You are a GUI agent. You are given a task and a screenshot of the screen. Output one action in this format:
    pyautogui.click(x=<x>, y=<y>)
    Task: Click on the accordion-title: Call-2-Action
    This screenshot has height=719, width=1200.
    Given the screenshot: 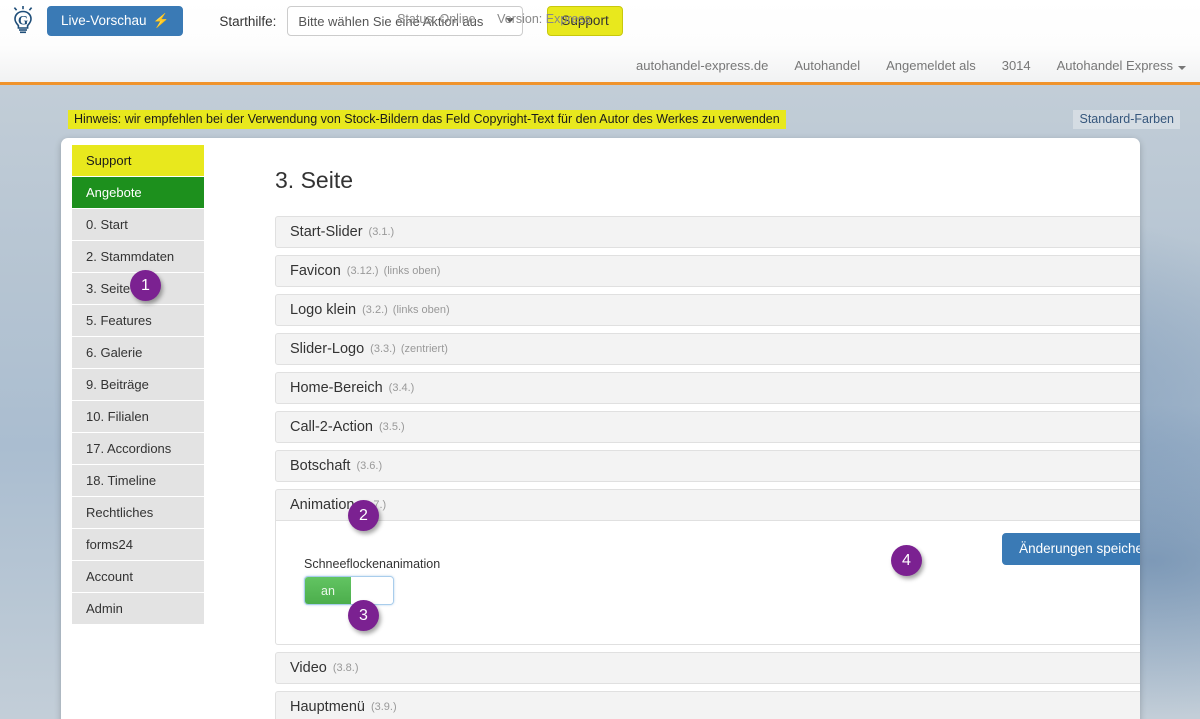 What is the action you would take?
    pyautogui.click(x=331, y=427)
    